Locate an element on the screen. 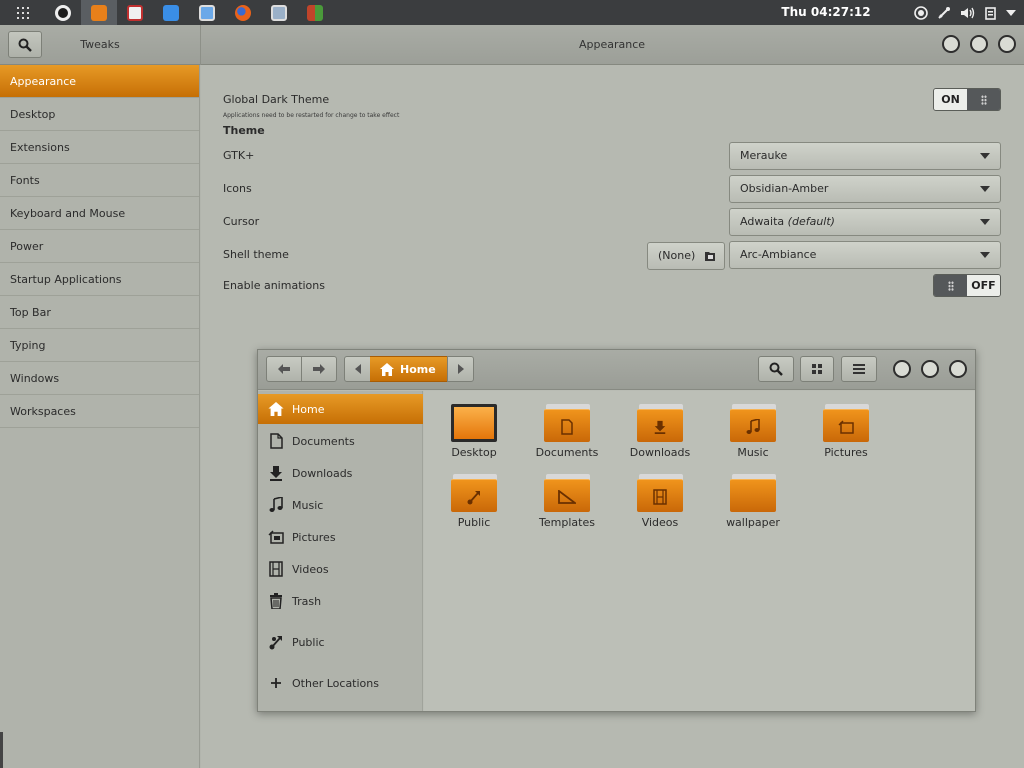 The width and height of the screenshot is (1024, 768). places-item-home: Home is located at coordinates (340, 409).